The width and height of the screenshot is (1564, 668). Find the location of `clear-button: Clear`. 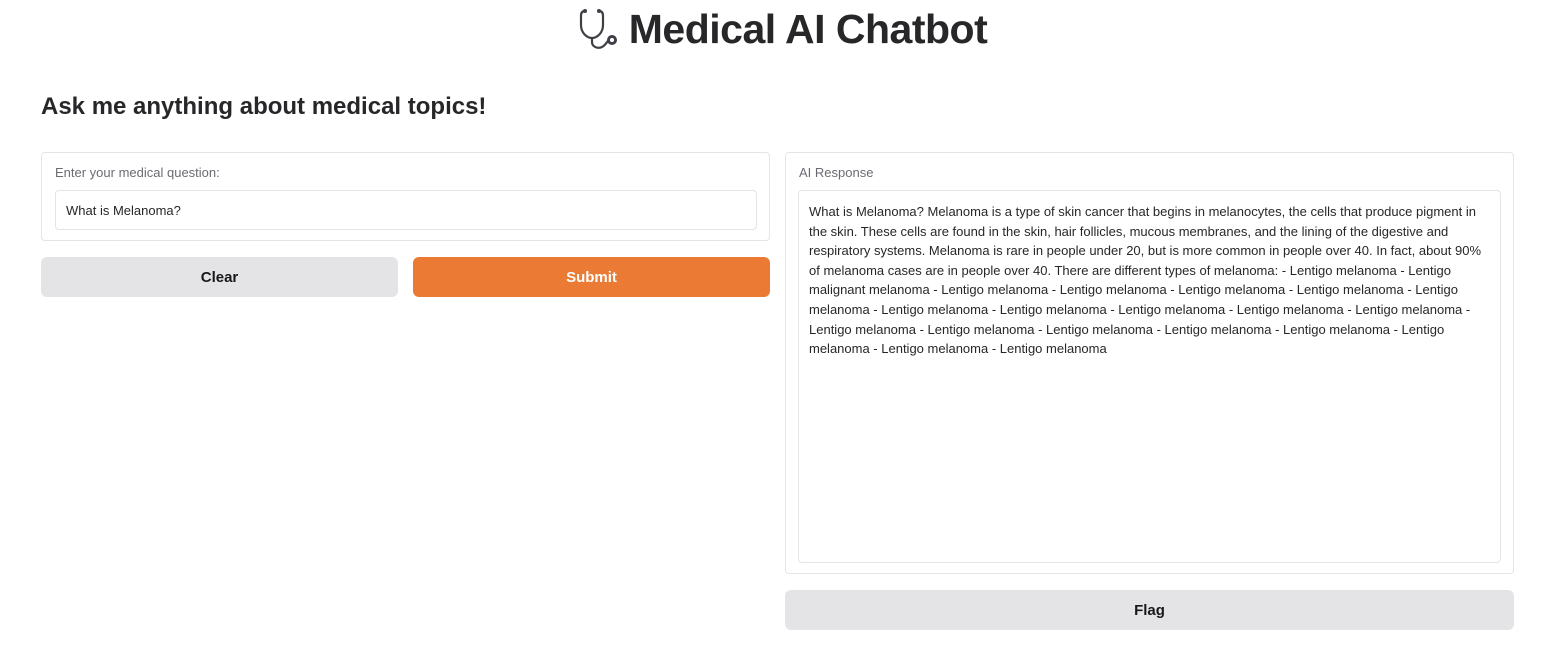

clear-button: Clear is located at coordinates (219, 277).